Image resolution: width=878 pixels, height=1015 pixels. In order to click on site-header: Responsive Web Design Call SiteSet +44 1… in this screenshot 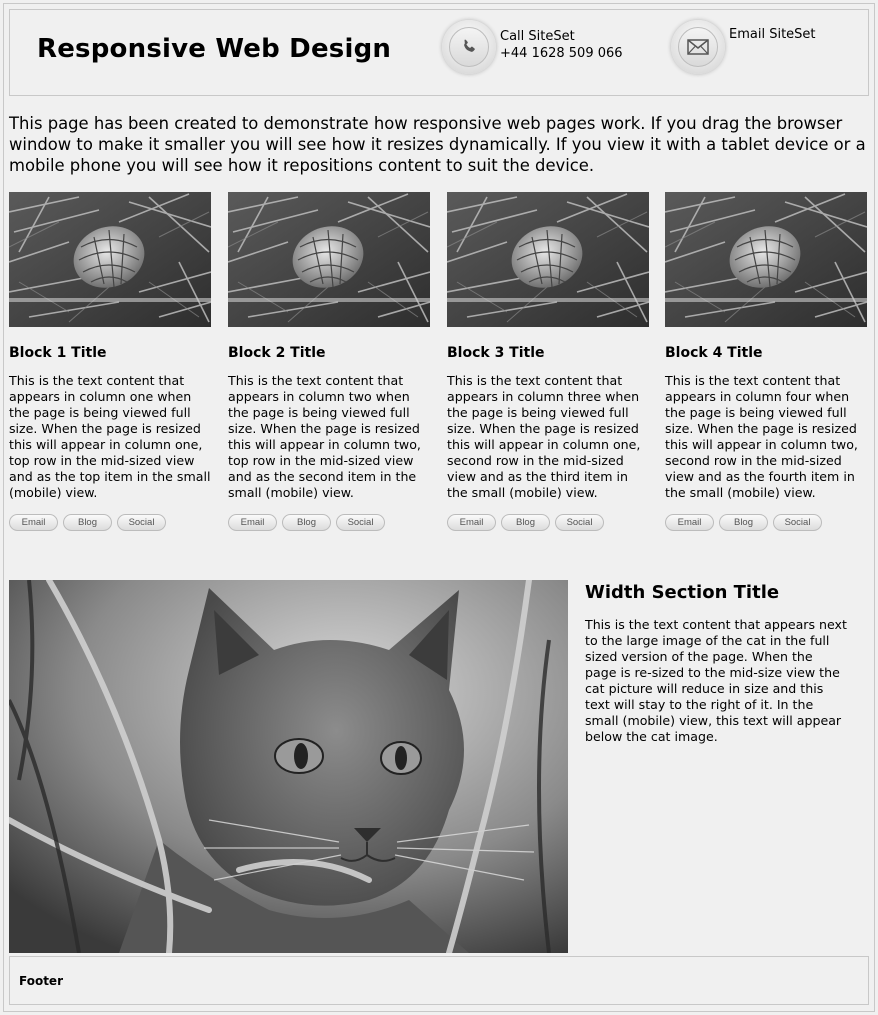, I will do `click(439, 52)`.